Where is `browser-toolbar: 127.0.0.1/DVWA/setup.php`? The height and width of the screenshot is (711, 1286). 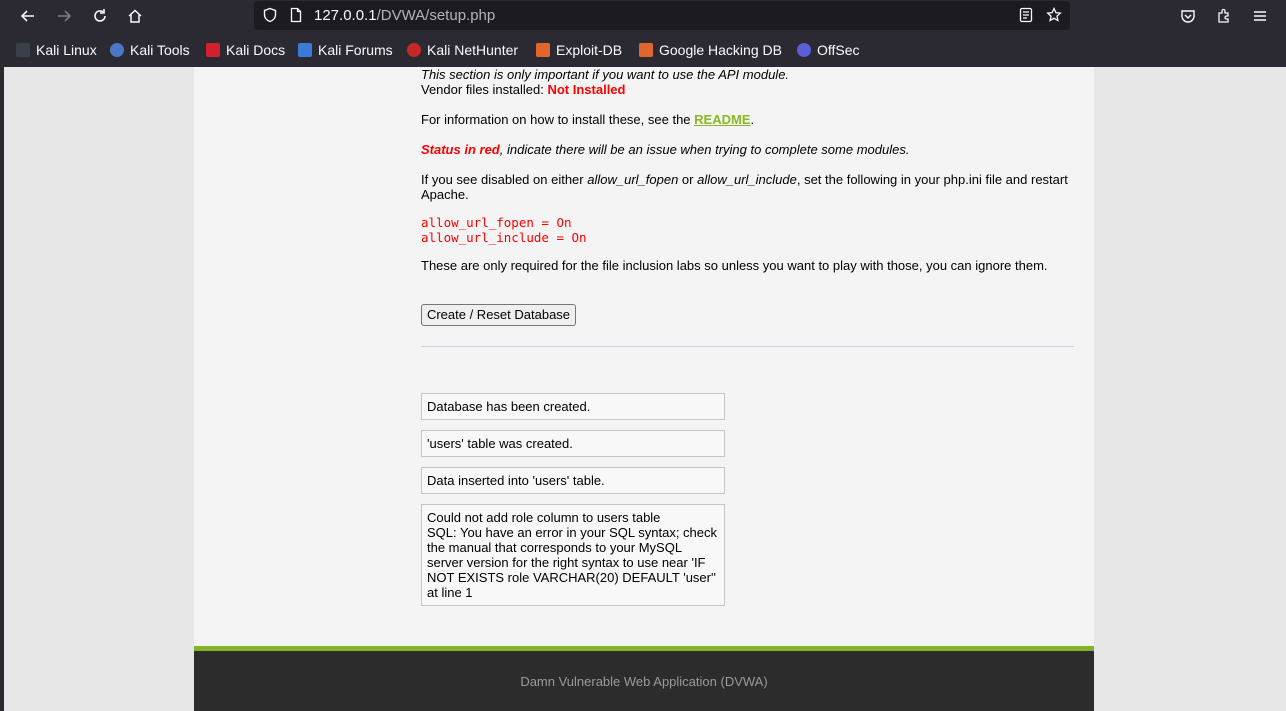 browser-toolbar: 127.0.0.1/DVWA/setup.php is located at coordinates (643, 16).